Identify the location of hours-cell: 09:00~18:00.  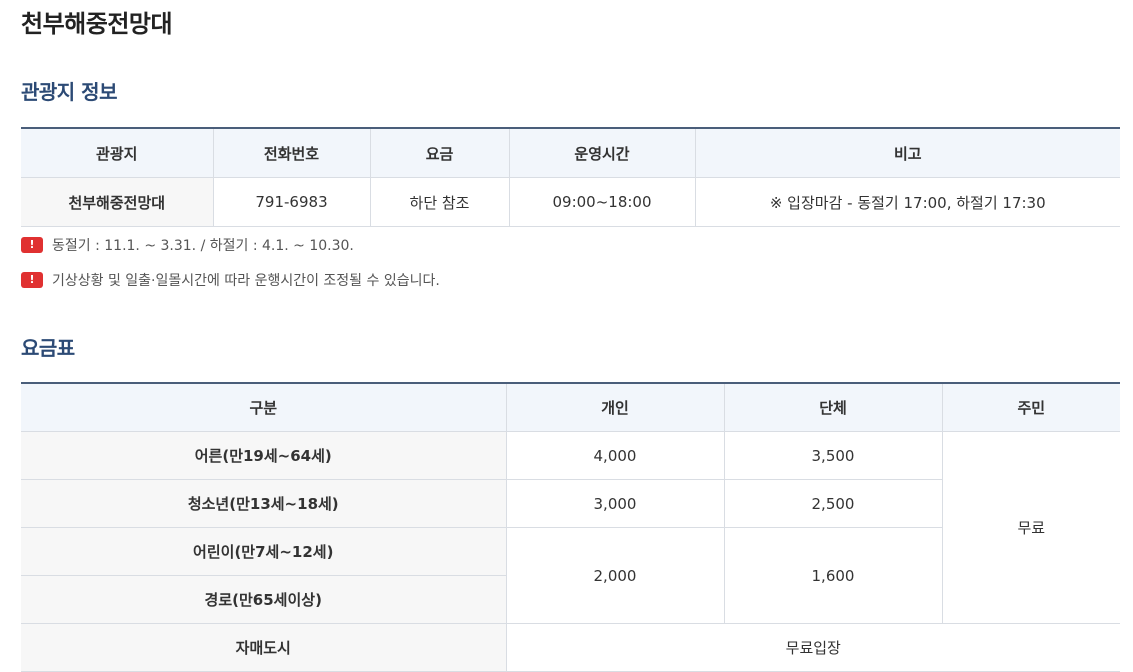
(602, 202).